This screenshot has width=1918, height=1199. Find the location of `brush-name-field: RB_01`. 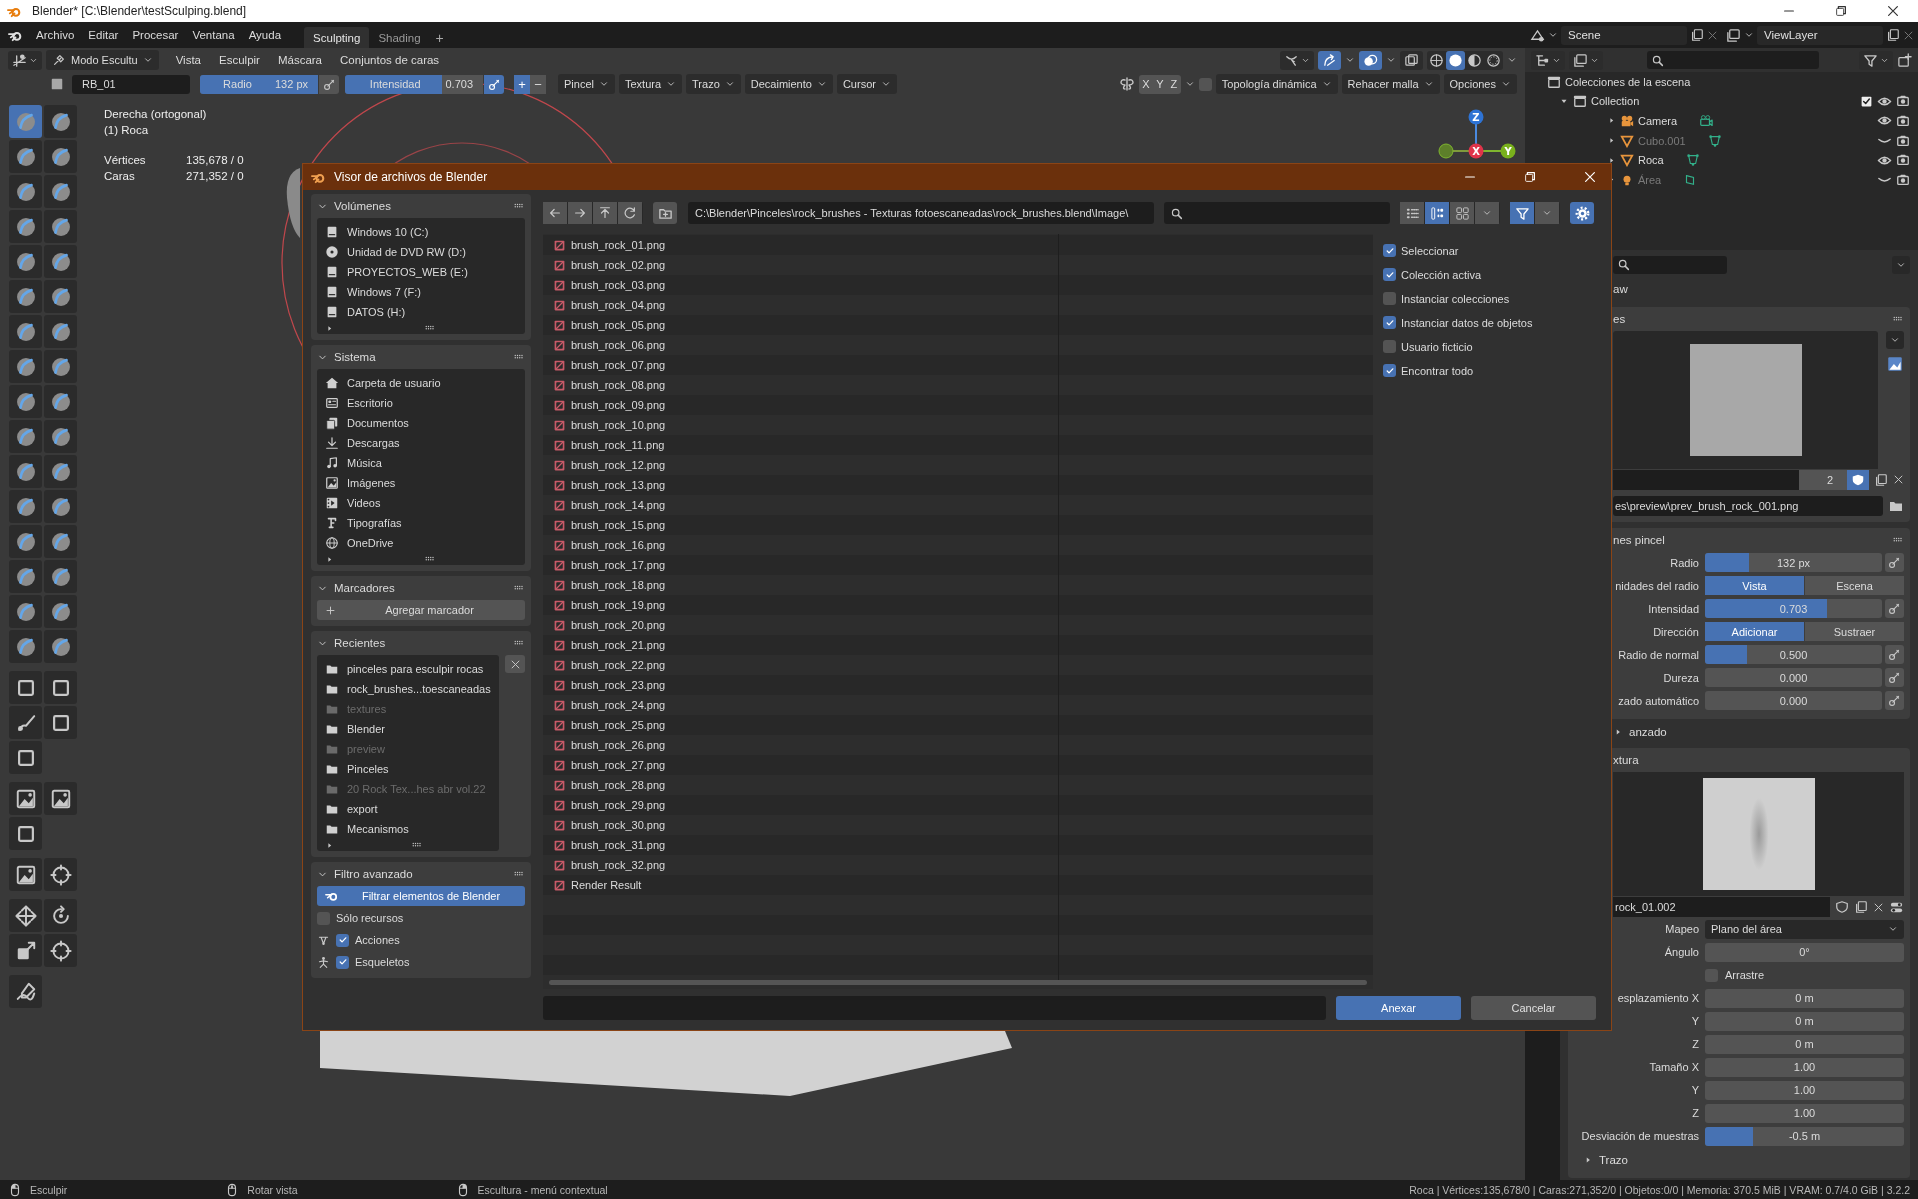

brush-name-field: RB_01 is located at coordinates (131, 84).